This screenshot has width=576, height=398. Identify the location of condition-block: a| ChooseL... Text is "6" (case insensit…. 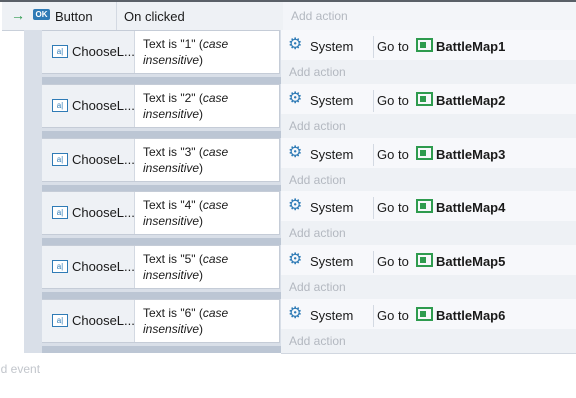
(161, 321).